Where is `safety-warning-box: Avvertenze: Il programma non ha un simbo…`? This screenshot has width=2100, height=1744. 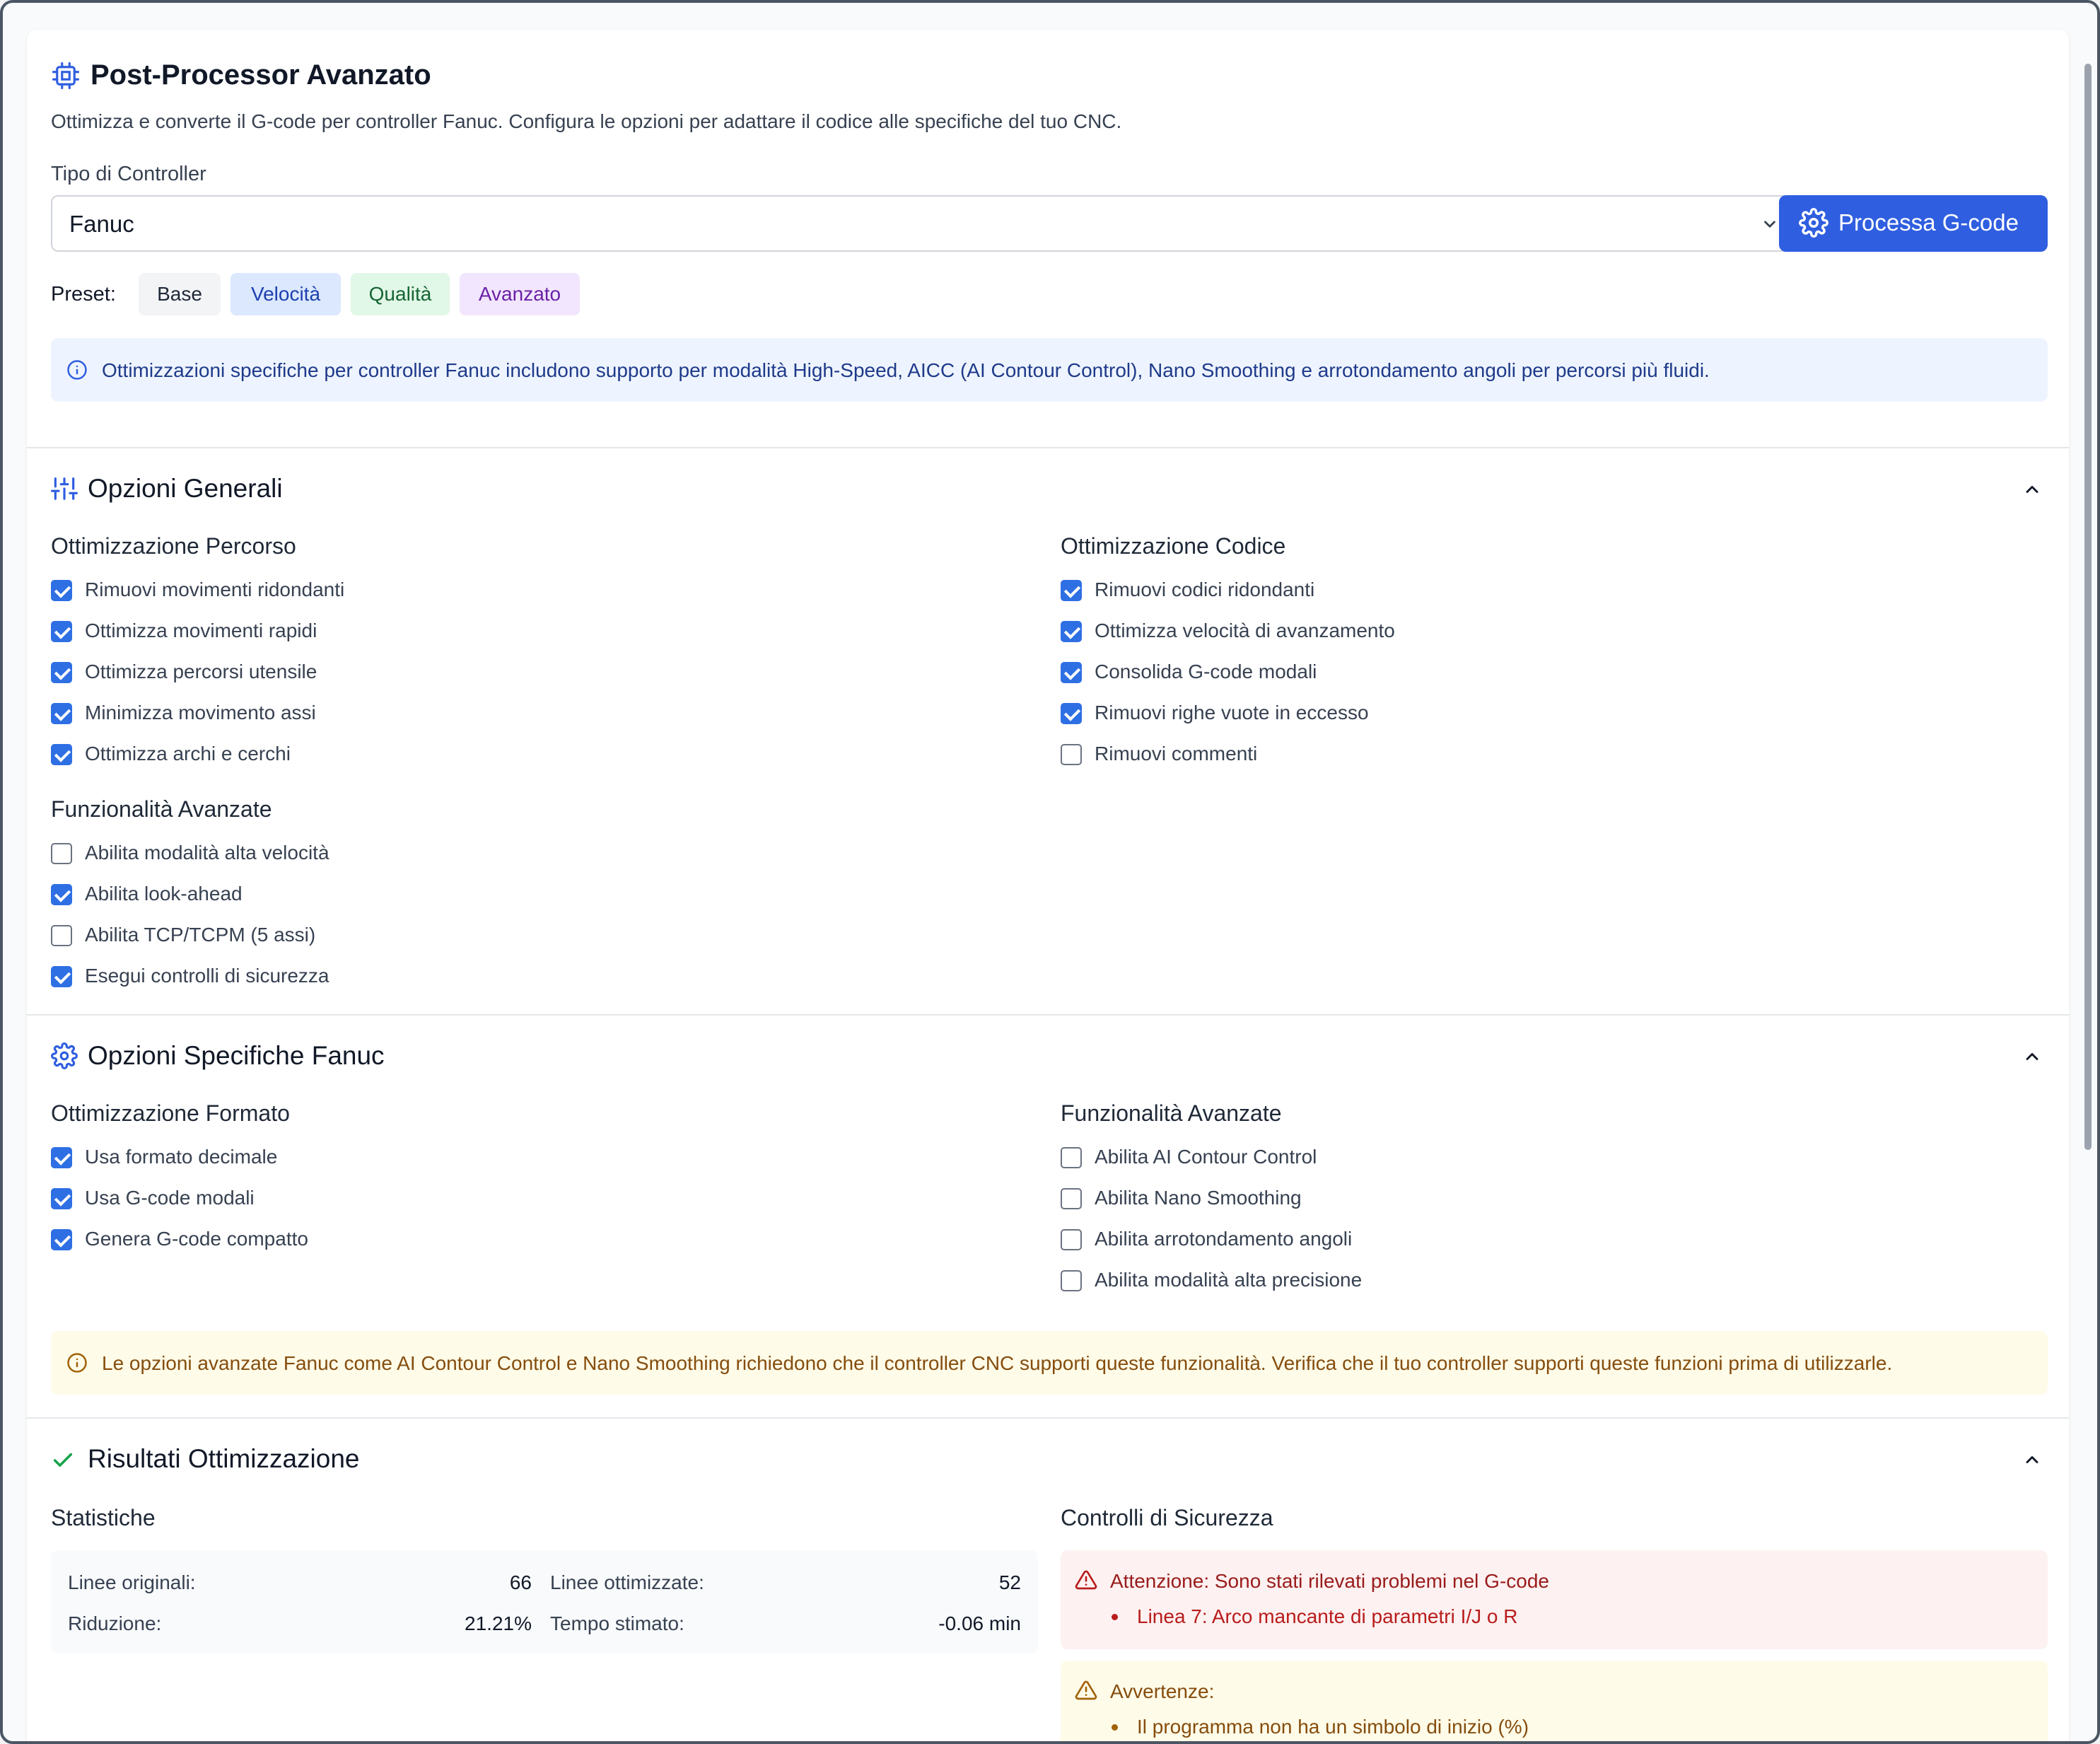
safety-warning-box: Avvertenze: Il programma non ha un simbo… is located at coordinates (1555, 1701).